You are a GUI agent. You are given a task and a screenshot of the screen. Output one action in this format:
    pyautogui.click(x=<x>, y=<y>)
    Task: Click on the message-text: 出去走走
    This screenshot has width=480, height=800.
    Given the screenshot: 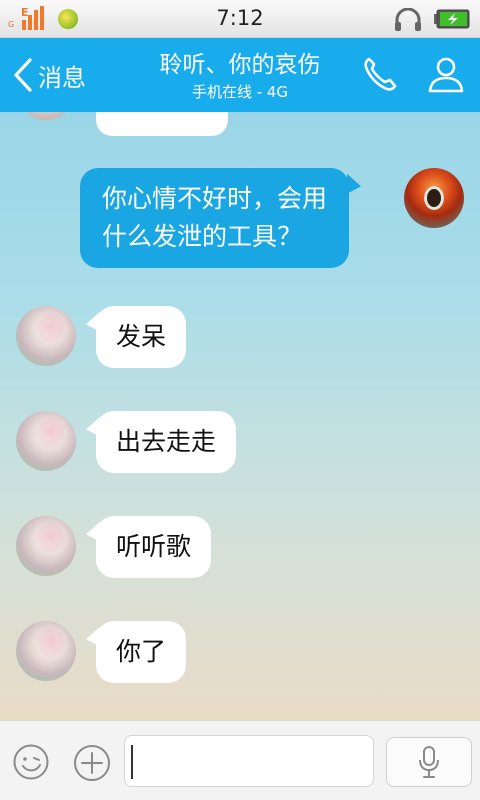 What is the action you would take?
    pyautogui.click(x=166, y=441)
    